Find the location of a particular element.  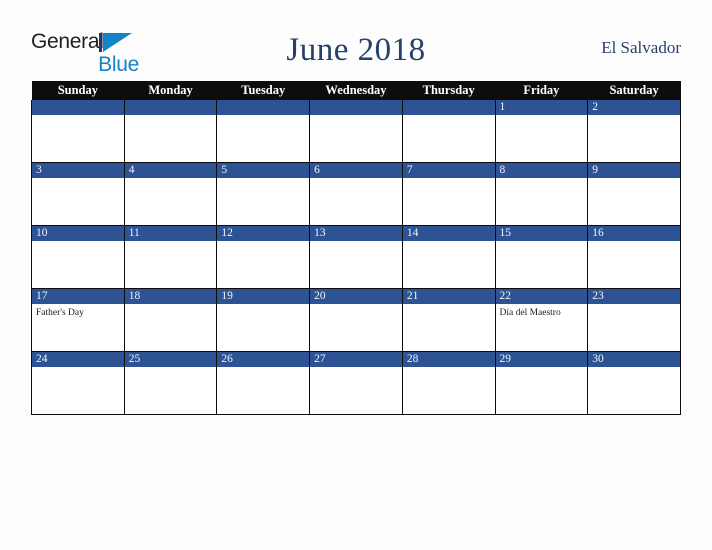

weekday-header-sunday: Sunday is located at coordinates (78, 90).